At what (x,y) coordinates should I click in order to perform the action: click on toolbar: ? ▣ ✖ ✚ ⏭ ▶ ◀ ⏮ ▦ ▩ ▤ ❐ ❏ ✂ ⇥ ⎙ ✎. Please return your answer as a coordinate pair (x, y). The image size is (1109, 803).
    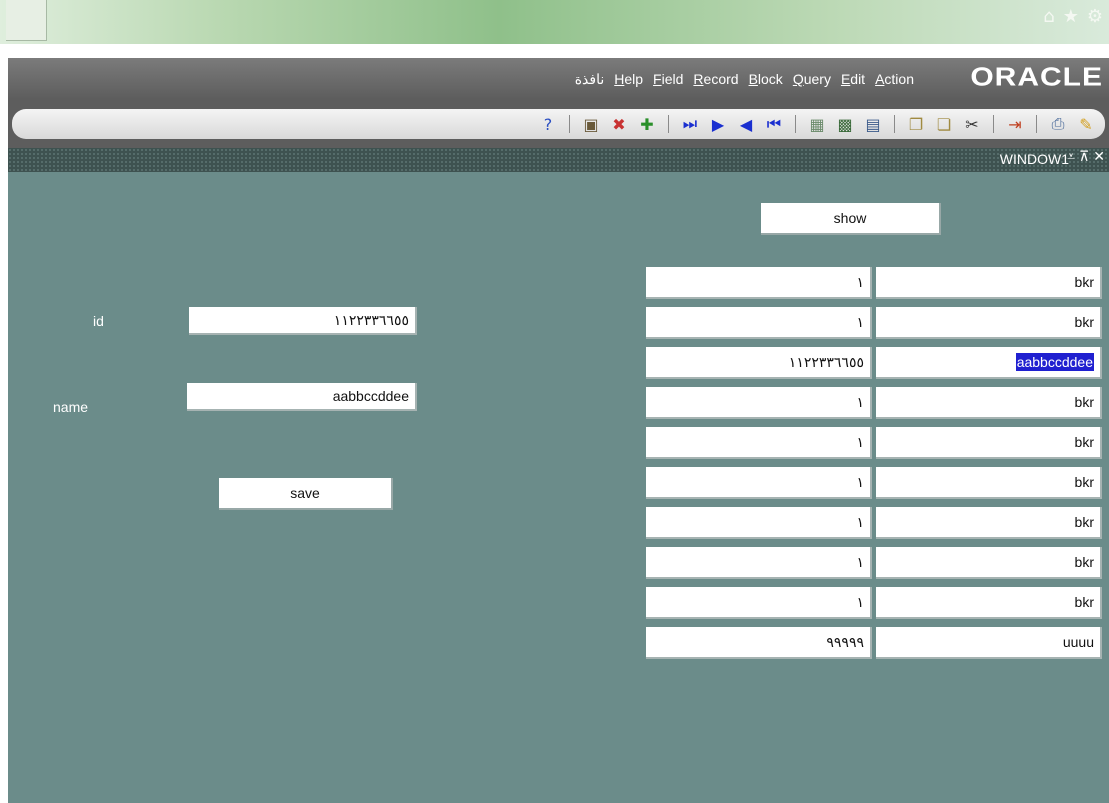
    Looking at the image, I should click on (558, 123).